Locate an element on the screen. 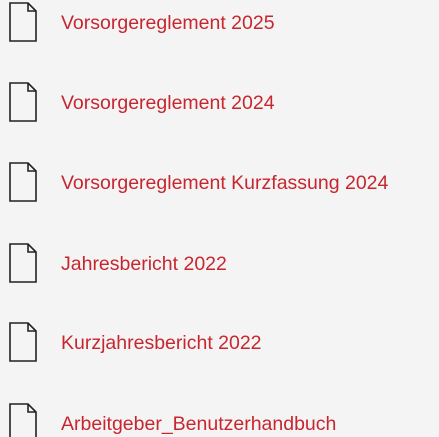 This screenshot has width=439, height=437. document-link-label: Vorsorgereglement 2024 is located at coordinates (168, 103).